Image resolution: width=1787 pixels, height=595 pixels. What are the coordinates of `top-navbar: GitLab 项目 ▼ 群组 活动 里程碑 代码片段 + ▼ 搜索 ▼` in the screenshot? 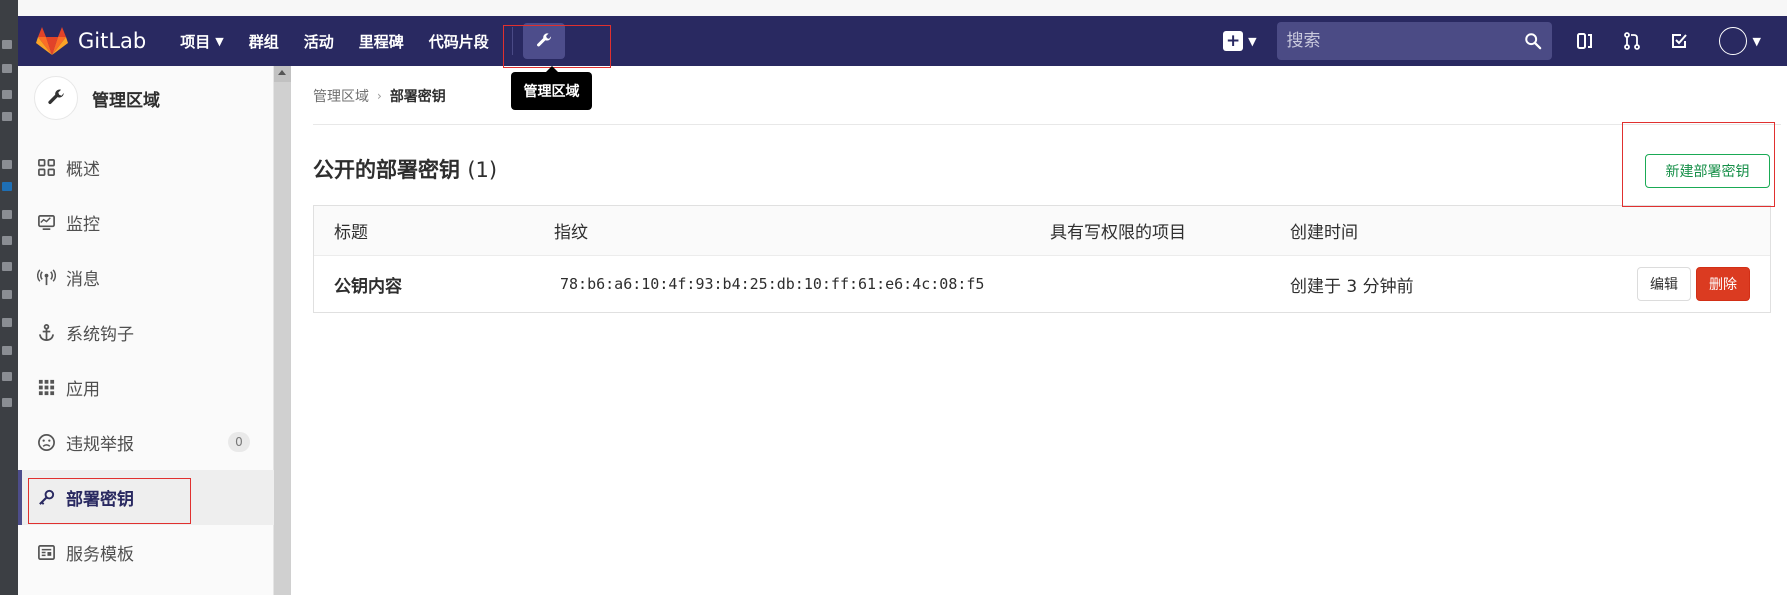 It's located at (902, 41).